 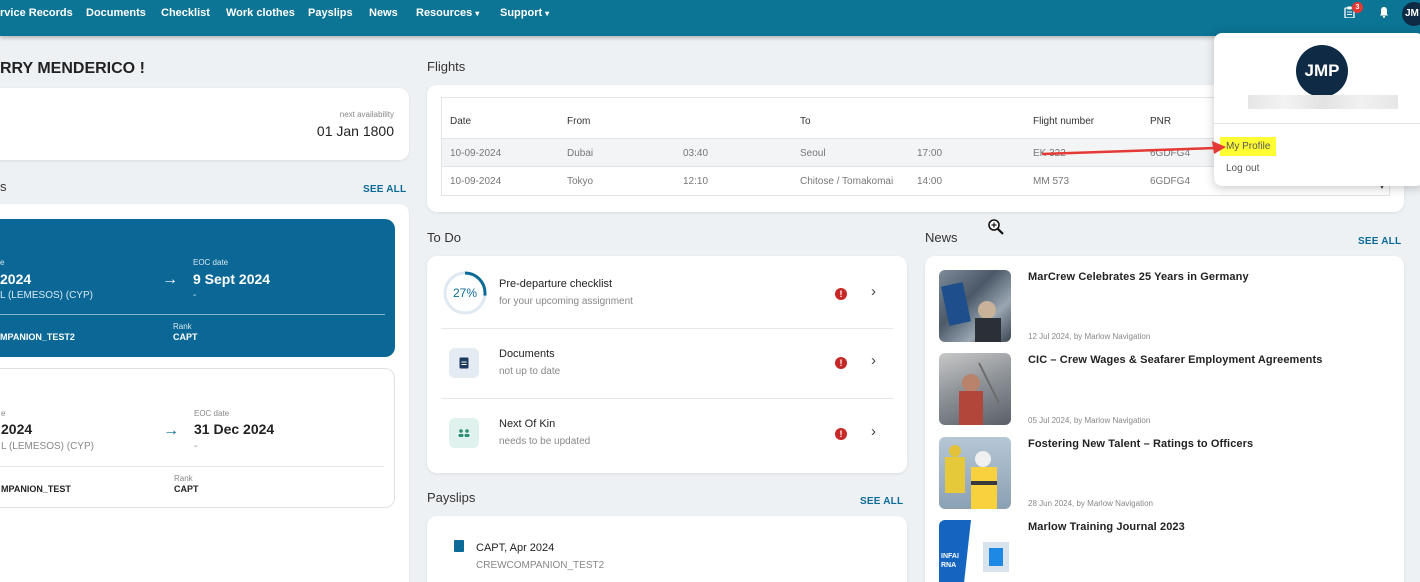 I want to click on flight-departure-time: 03:40, so click(x=696, y=153).